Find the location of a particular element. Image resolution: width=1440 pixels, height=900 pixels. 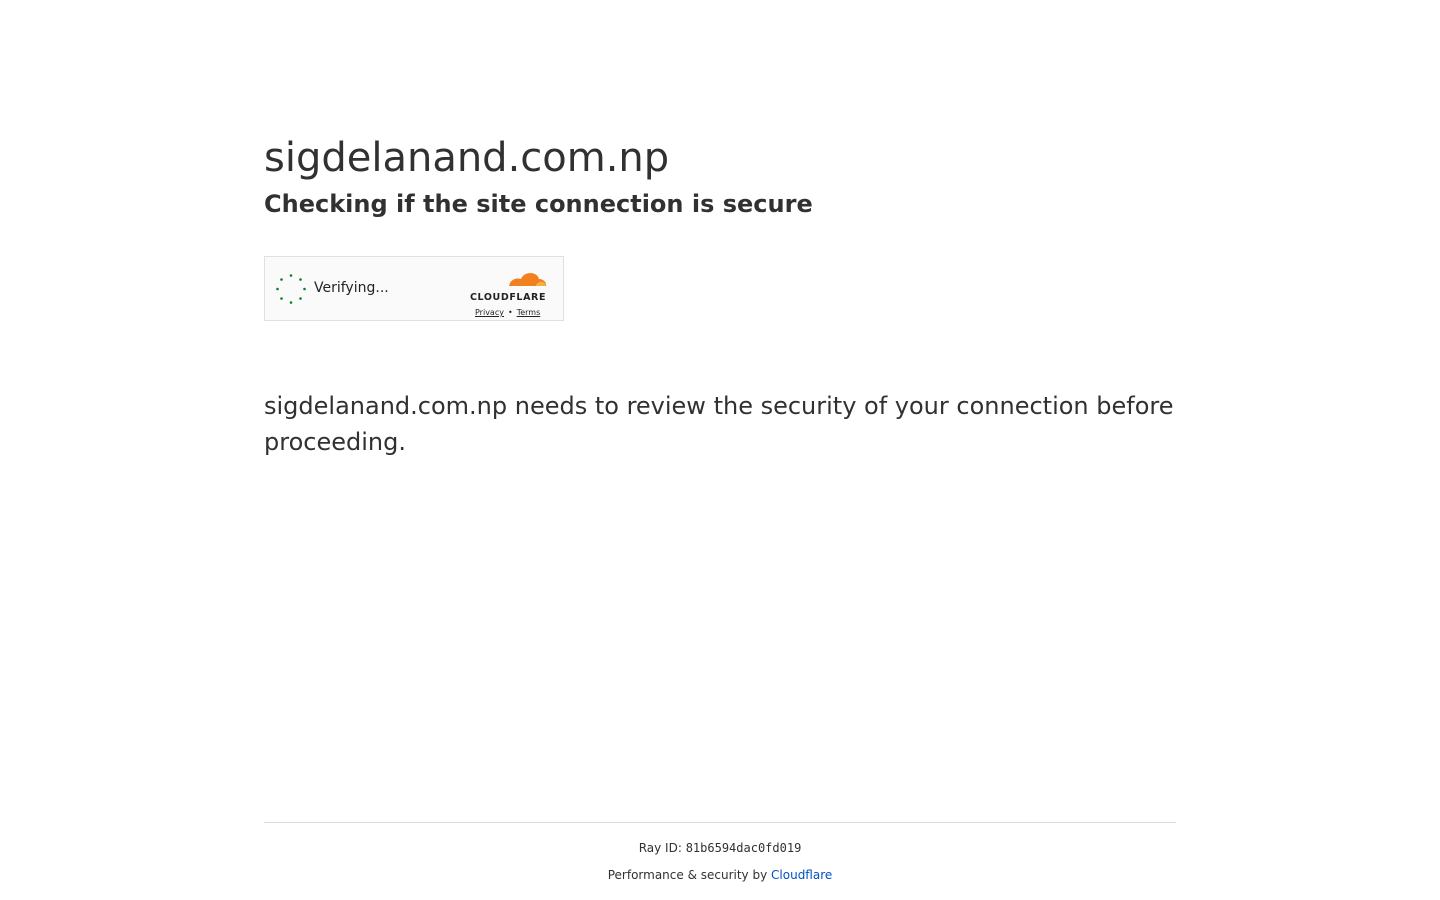

performance-label: Performance & security by is located at coordinates (687, 875).